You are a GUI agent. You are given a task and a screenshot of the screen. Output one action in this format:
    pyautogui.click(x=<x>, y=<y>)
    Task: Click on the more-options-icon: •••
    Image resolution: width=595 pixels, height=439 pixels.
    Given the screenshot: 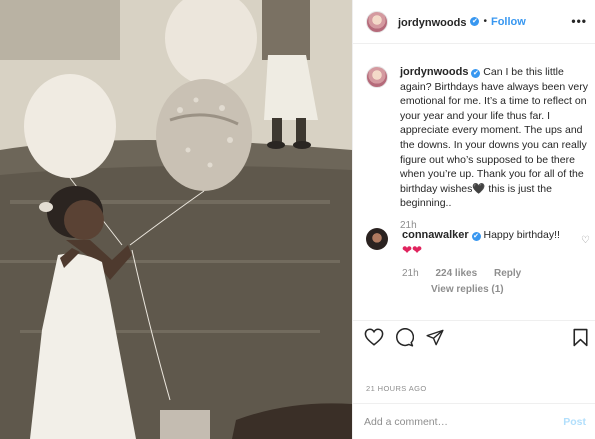 What is the action you would take?
    pyautogui.click(x=579, y=21)
    